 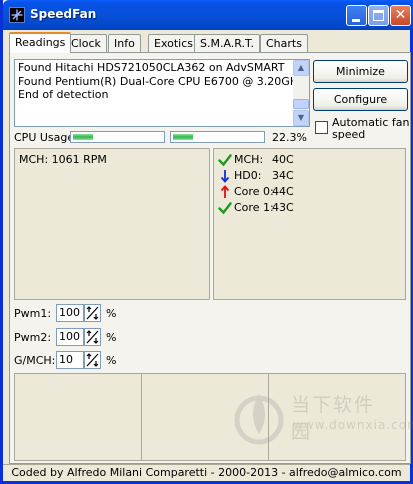 I want to click on pwm2-spinner, so click(x=92, y=337).